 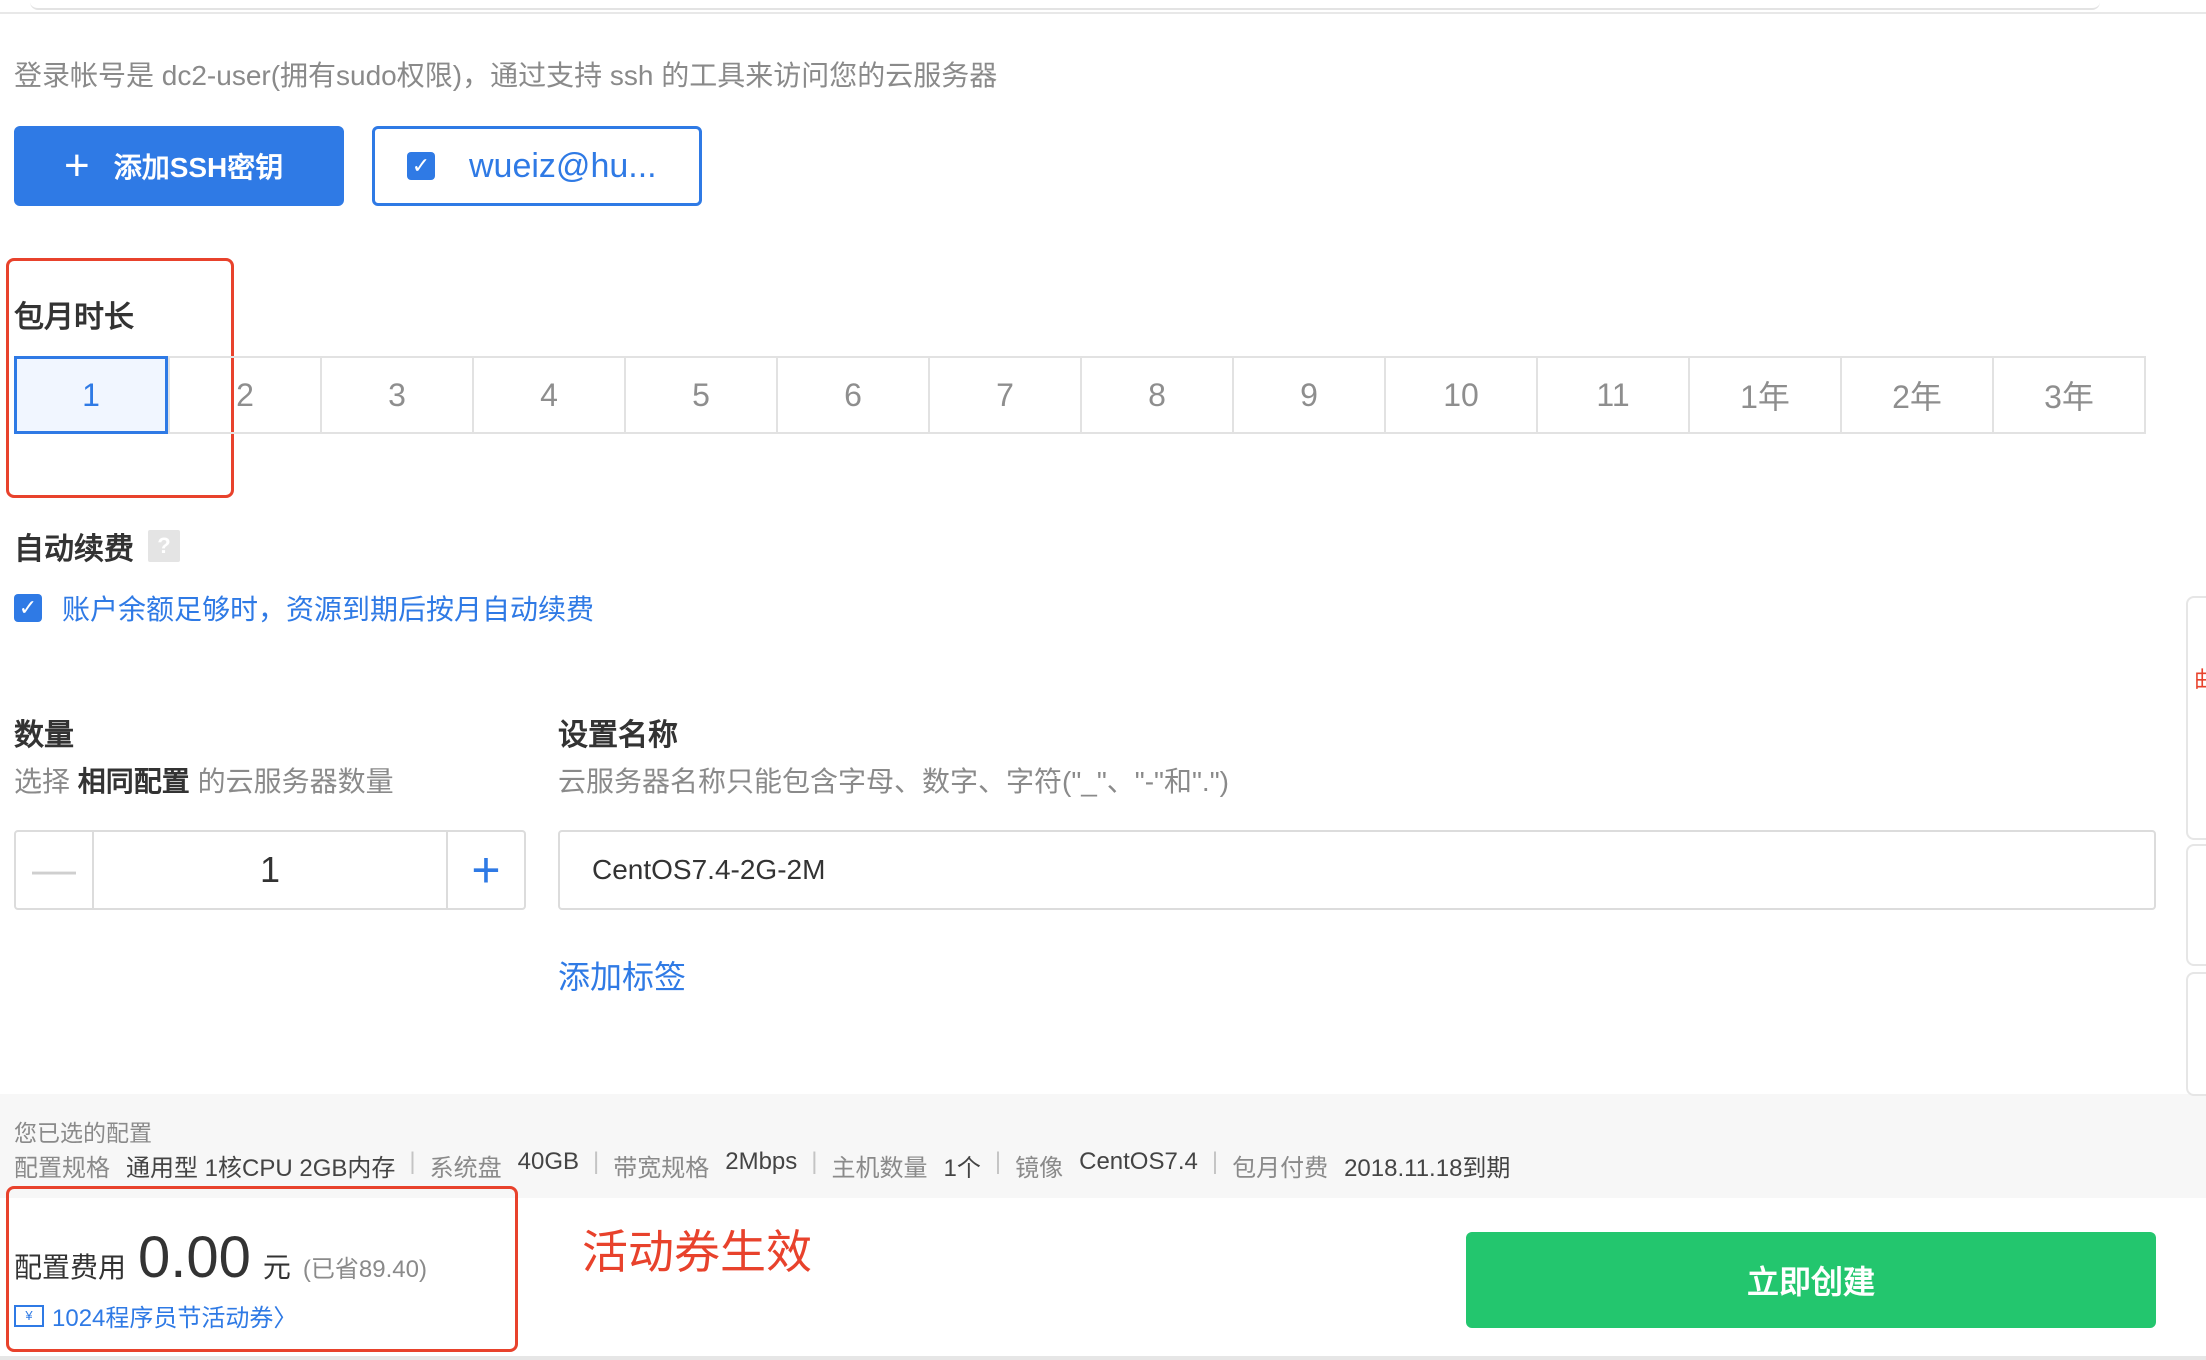 I want to click on month-option-7: 7, so click(x=1004, y=395).